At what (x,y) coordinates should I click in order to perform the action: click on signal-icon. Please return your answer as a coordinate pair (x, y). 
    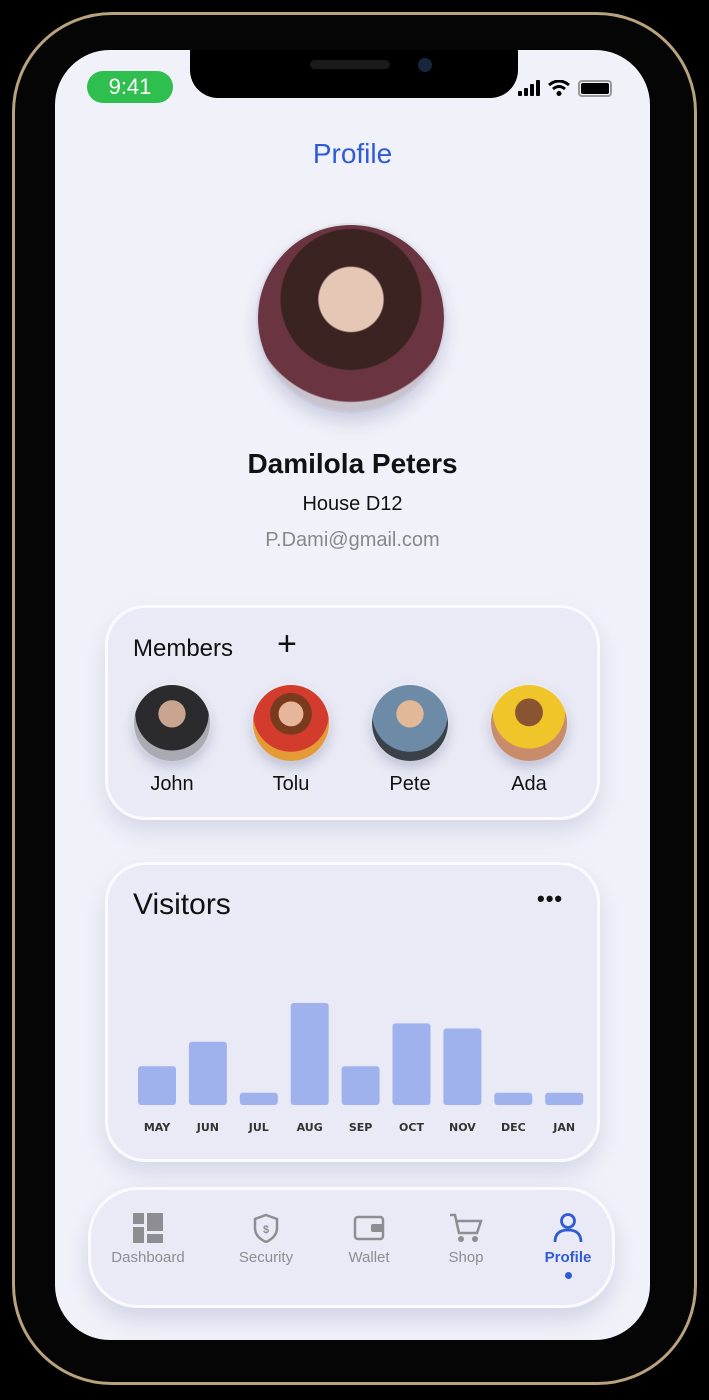
    Looking at the image, I should click on (529, 88).